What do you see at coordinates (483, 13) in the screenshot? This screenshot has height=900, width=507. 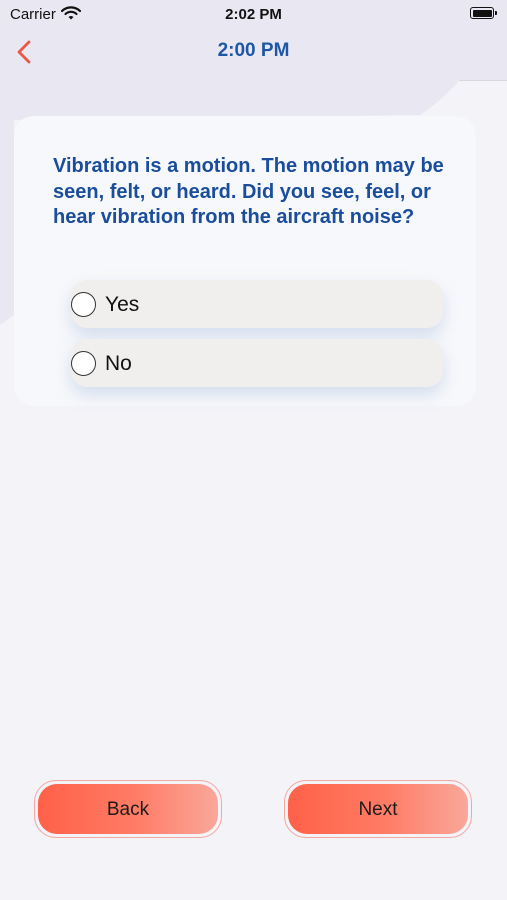 I see `battery-icon` at bounding box center [483, 13].